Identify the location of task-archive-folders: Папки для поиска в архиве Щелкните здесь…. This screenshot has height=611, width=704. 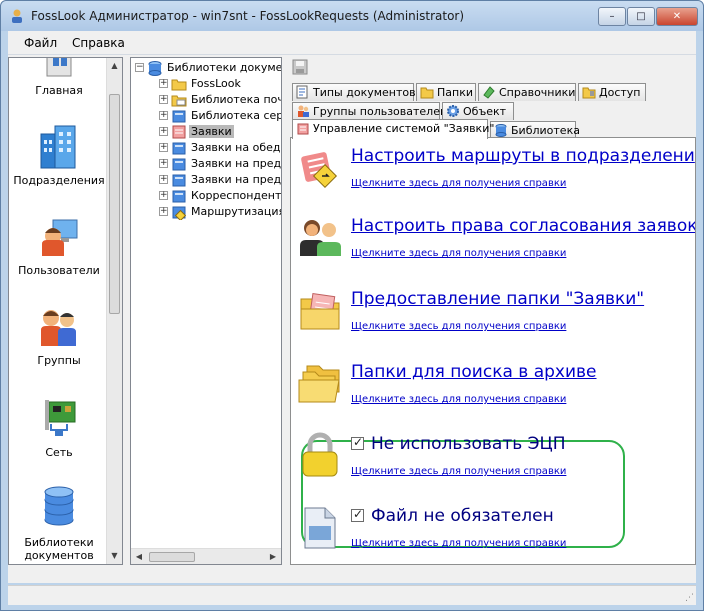
(493, 391).